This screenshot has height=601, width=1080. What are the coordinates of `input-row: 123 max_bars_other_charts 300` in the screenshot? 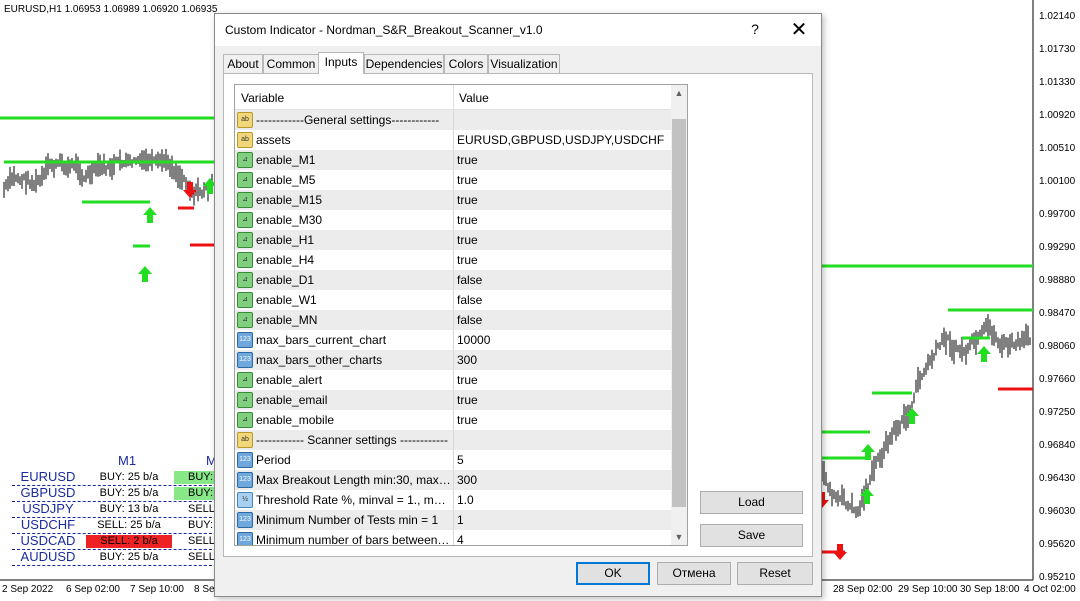 It's located at (453, 360).